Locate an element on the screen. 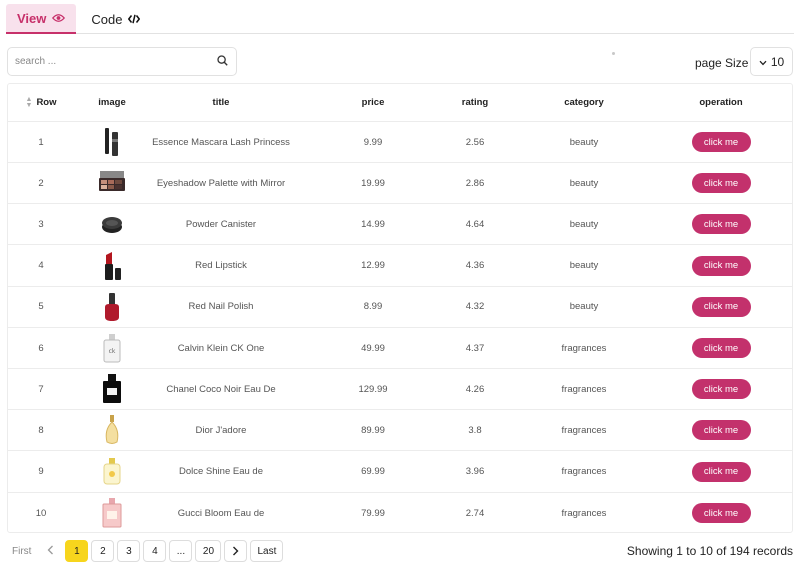 This screenshot has height=569, width=800. mascara-image is located at coordinates (111, 142).